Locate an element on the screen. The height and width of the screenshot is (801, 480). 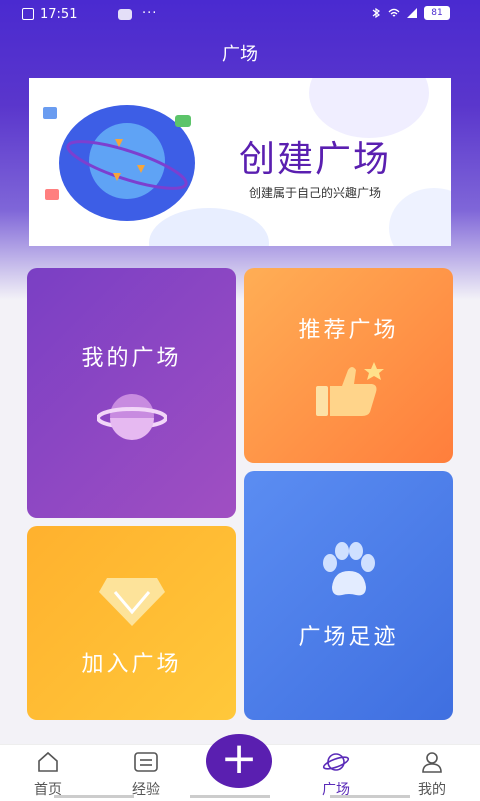
tab-experience: 经验 is located at coordinates (146, 775).